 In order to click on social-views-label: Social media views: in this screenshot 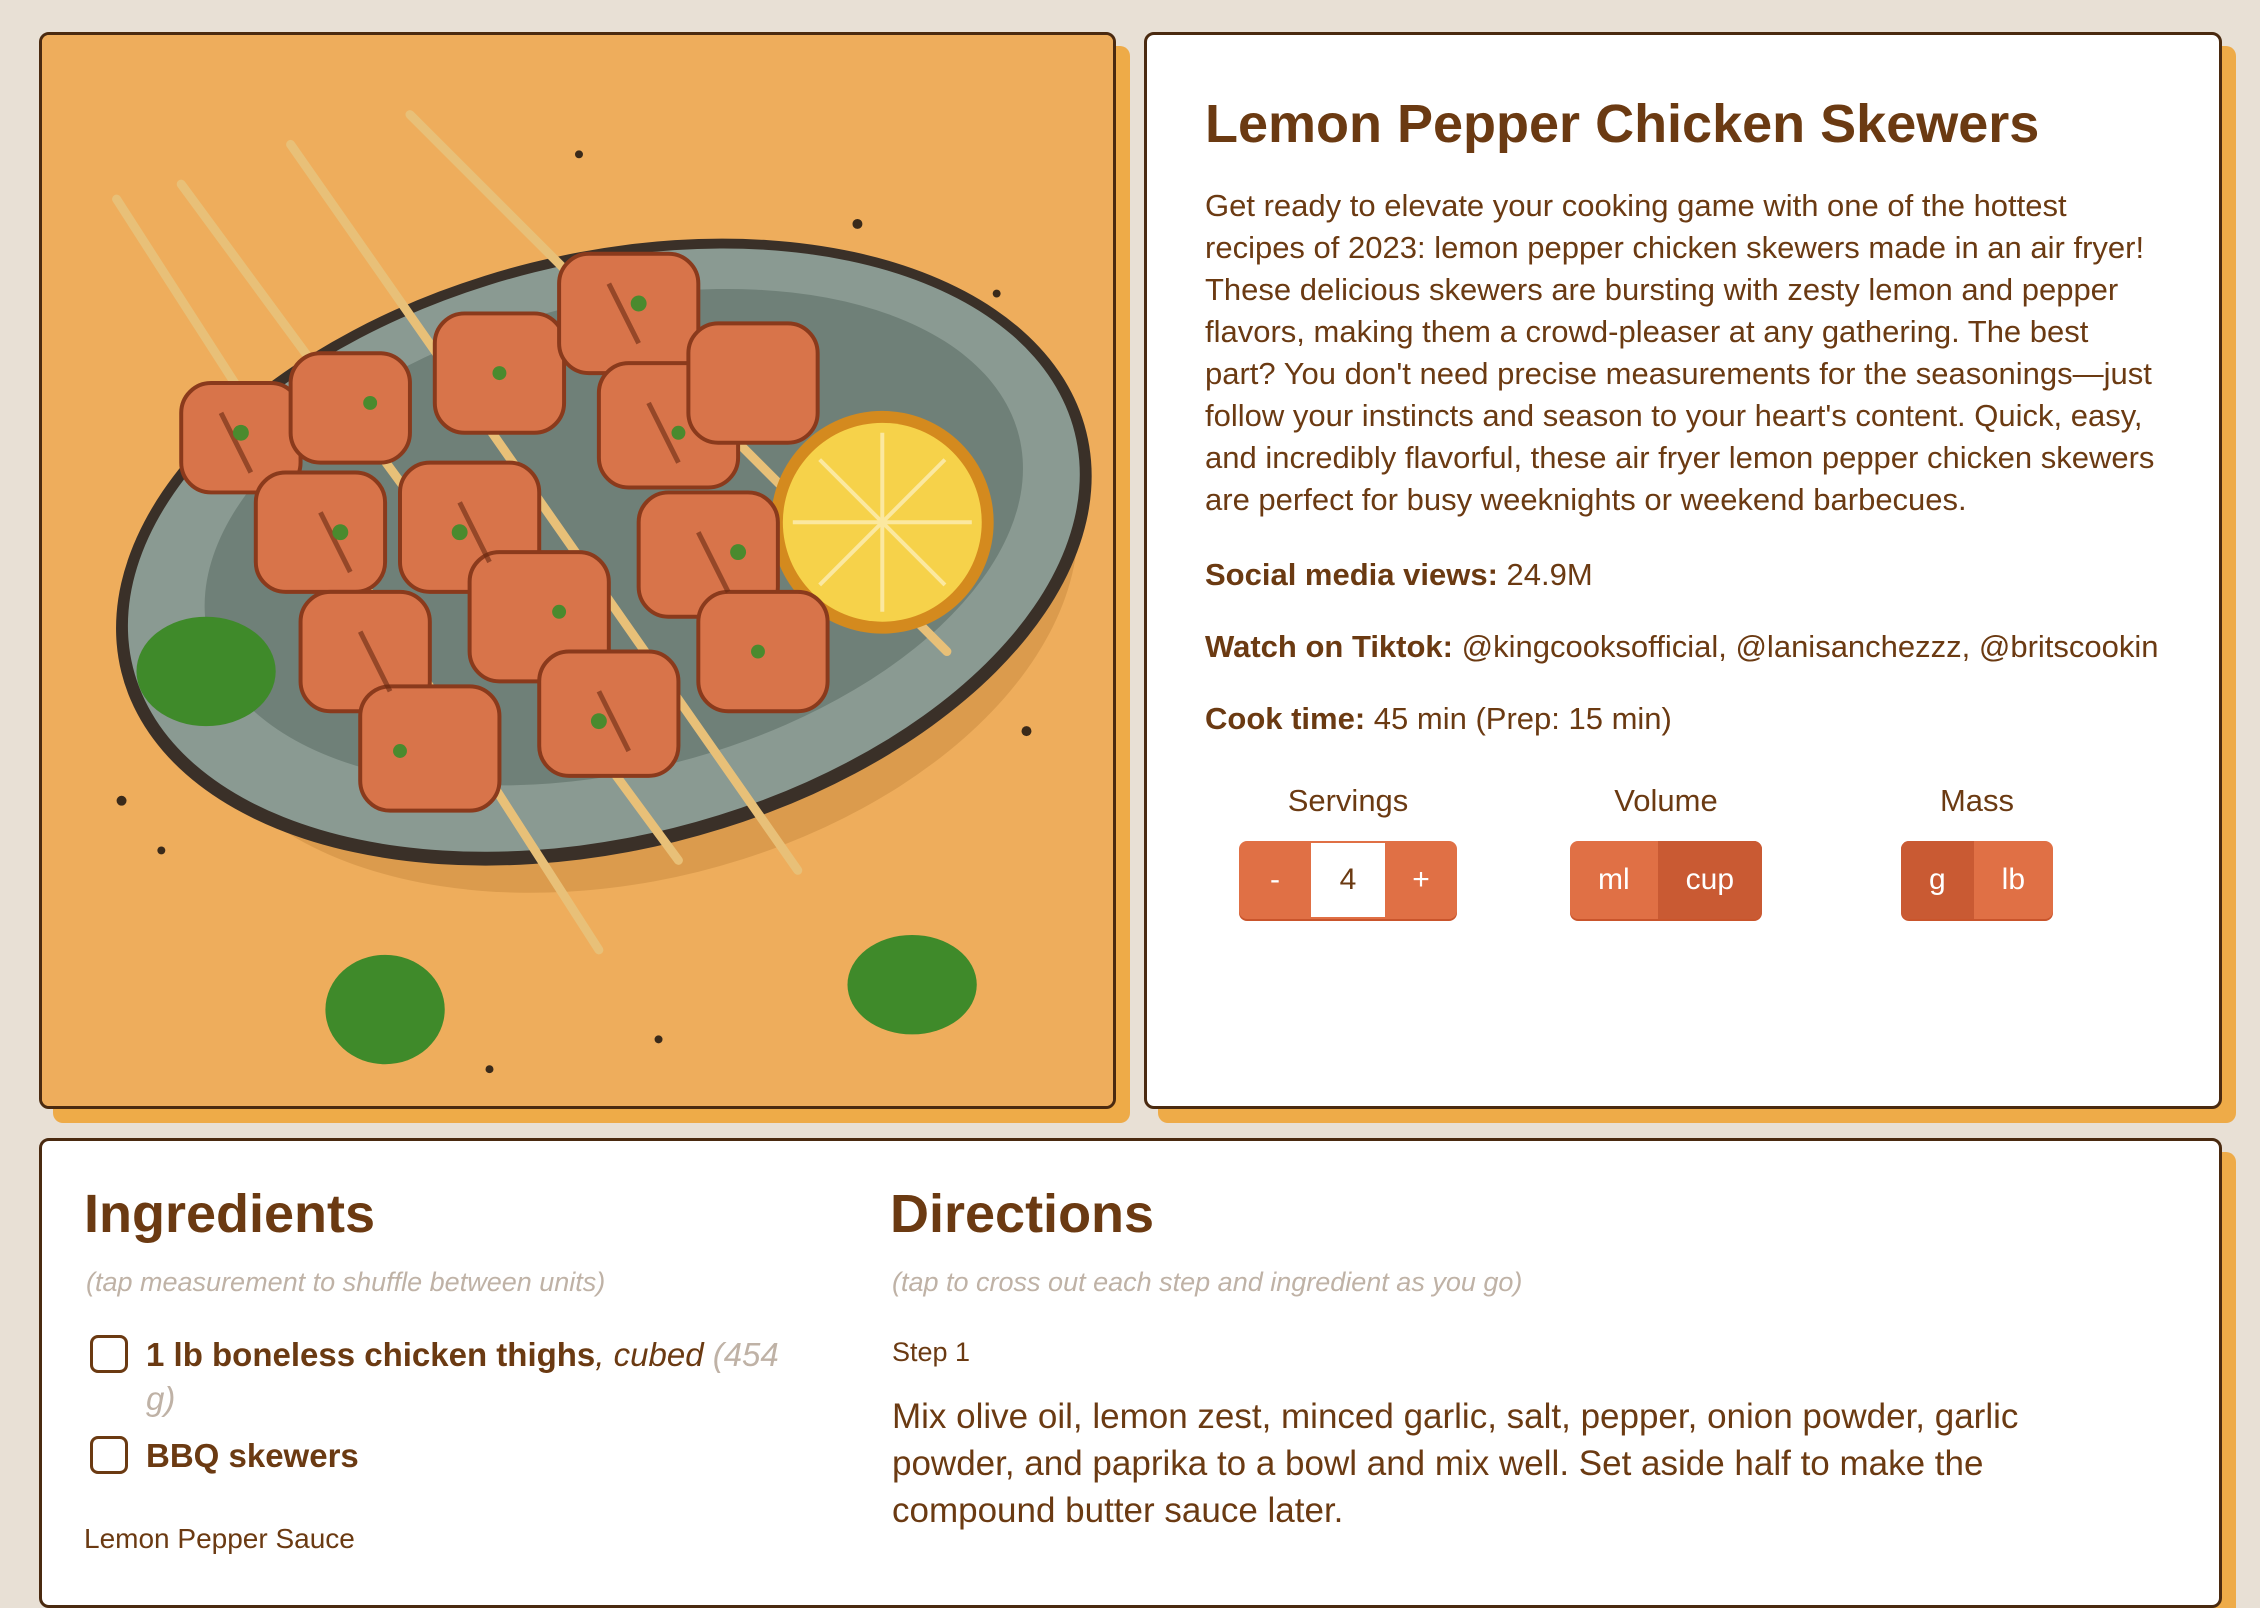, I will do `click(1351, 574)`.